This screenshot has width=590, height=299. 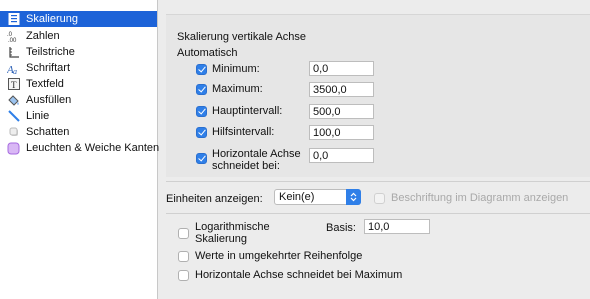 I want to click on minimum-auto-checkbox, so click(x=201, y=69).